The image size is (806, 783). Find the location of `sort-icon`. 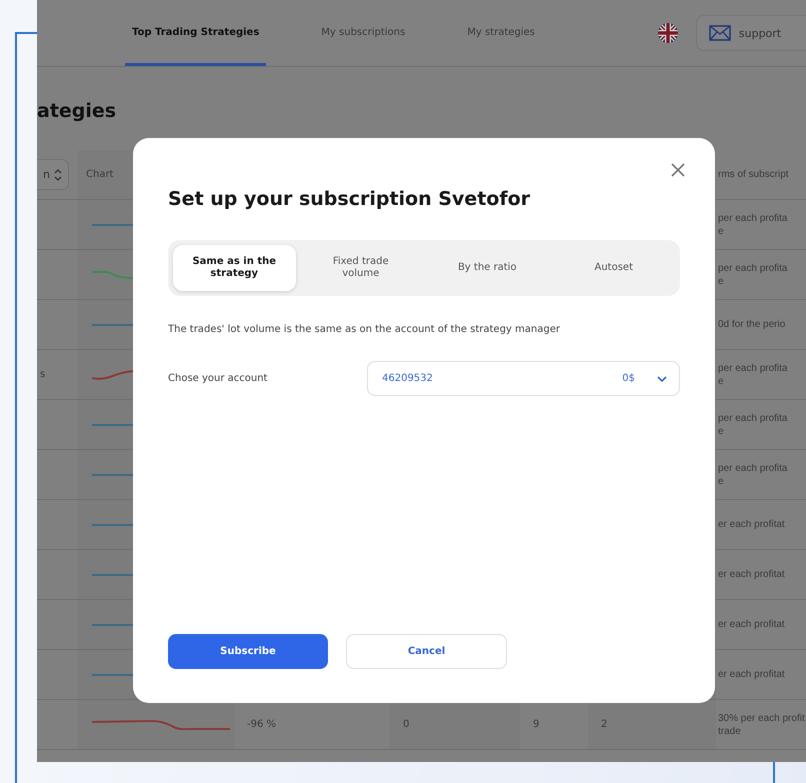

sort-icon is located at coordinates (58, 175).